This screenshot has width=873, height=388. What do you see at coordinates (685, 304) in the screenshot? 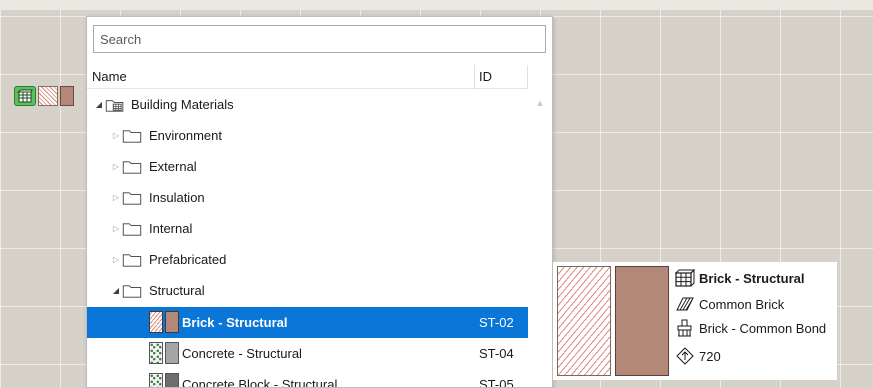
I see `fill-pattern-icon` at bounding box center [685, 304].